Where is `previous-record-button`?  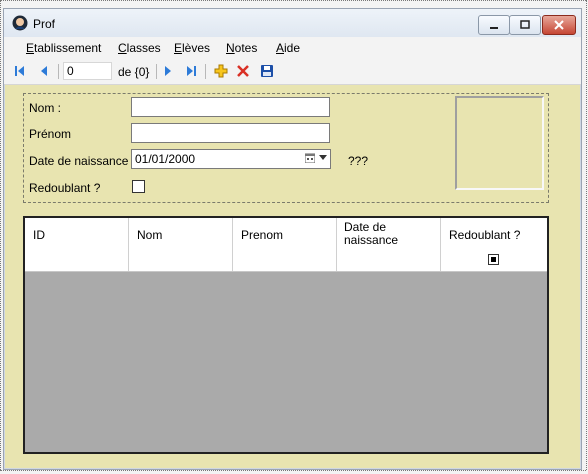
previous-record-button is located at coordinates (44, 71).